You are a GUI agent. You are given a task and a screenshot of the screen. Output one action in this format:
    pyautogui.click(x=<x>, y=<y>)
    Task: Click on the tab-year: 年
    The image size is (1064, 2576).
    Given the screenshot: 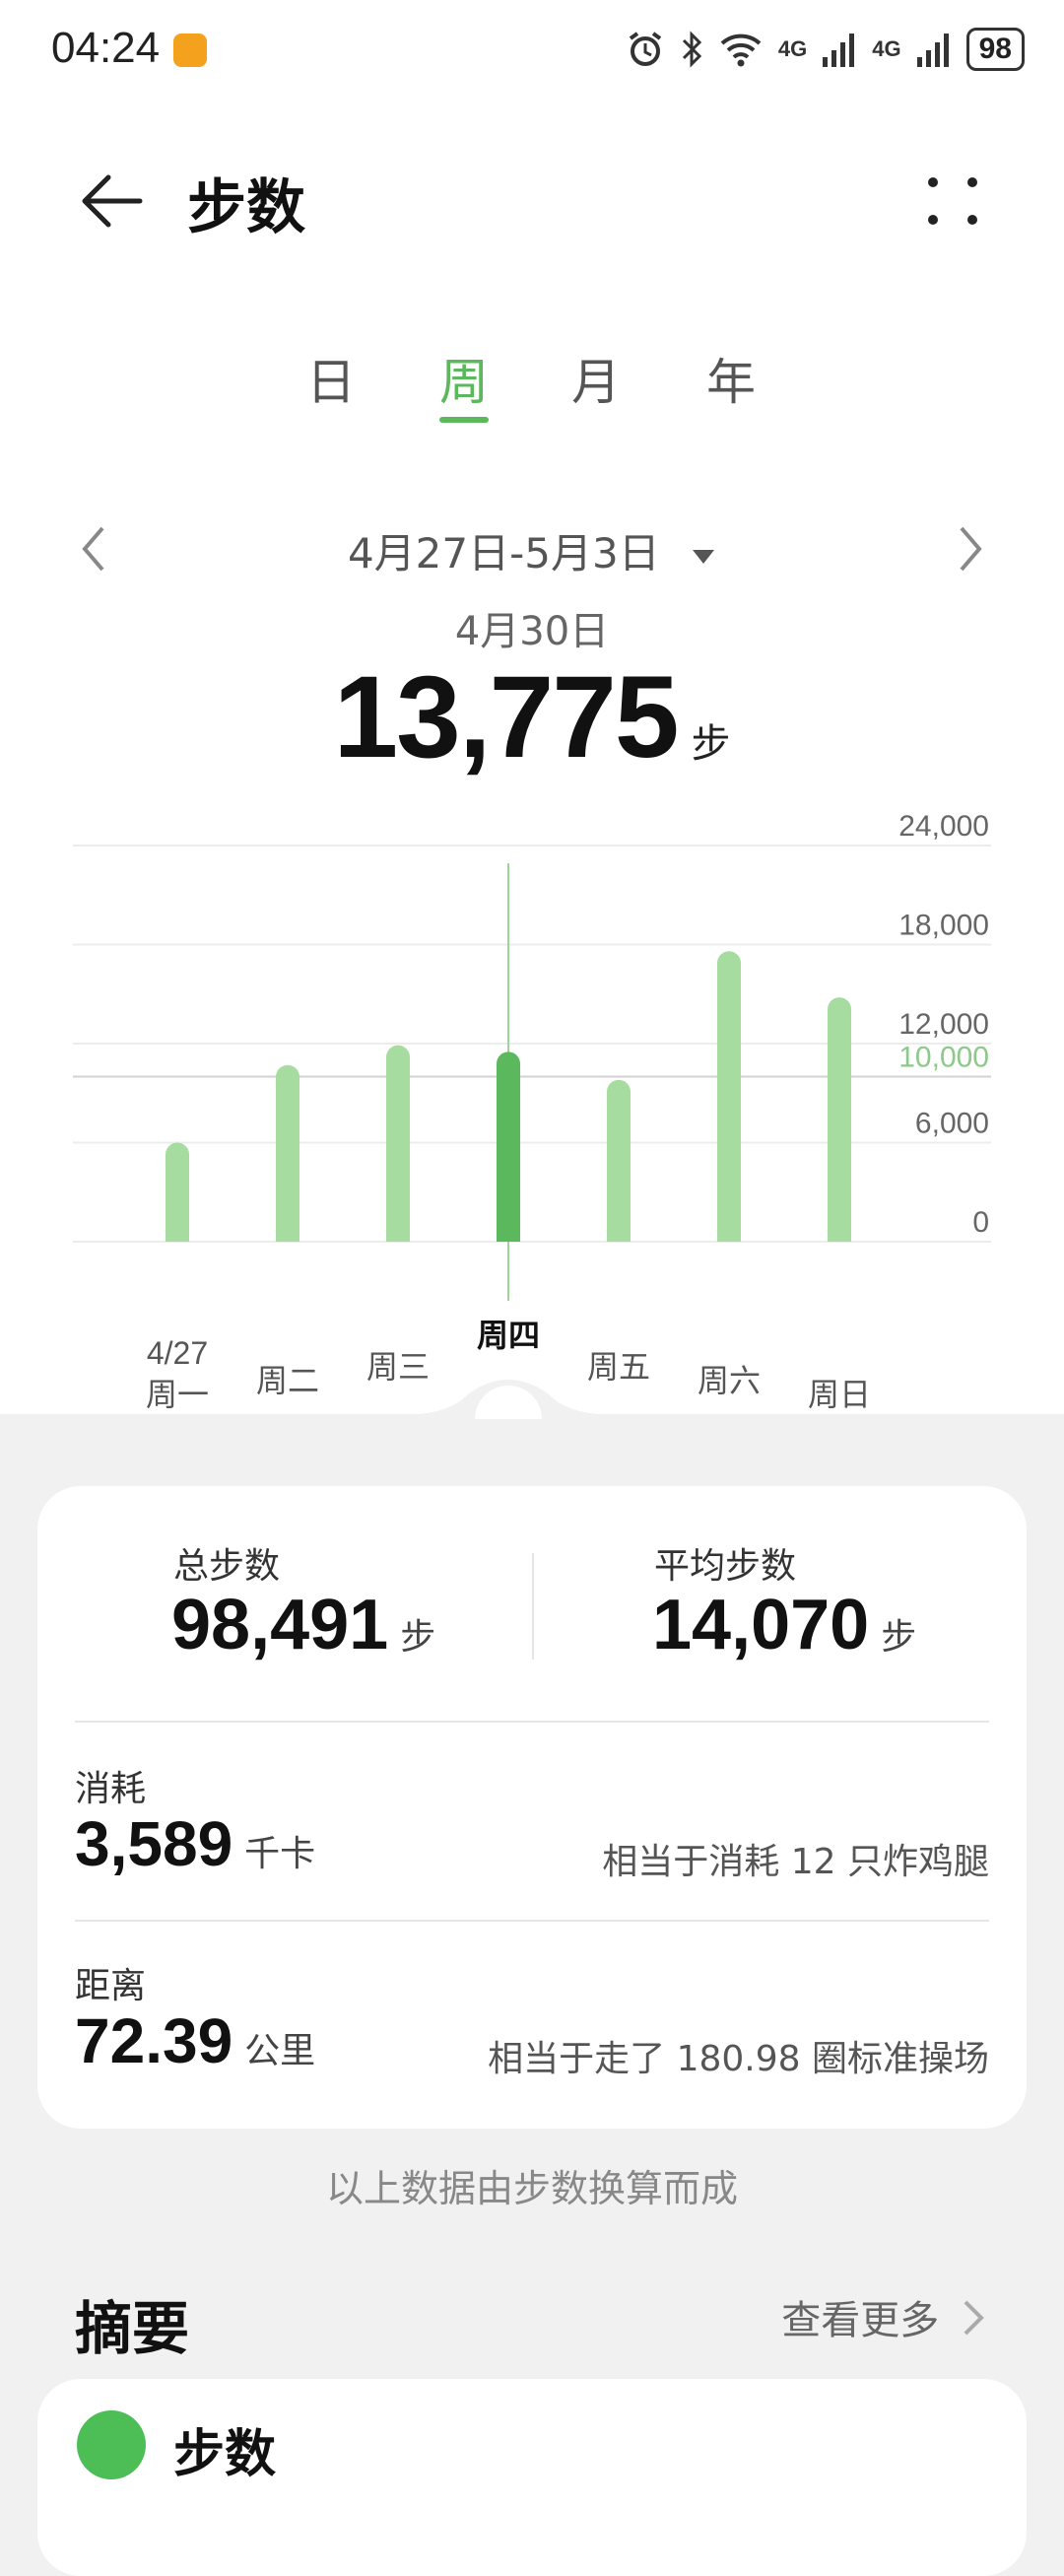 What is the action you would take?
    pyautogui.click(x=731, y=378)
    